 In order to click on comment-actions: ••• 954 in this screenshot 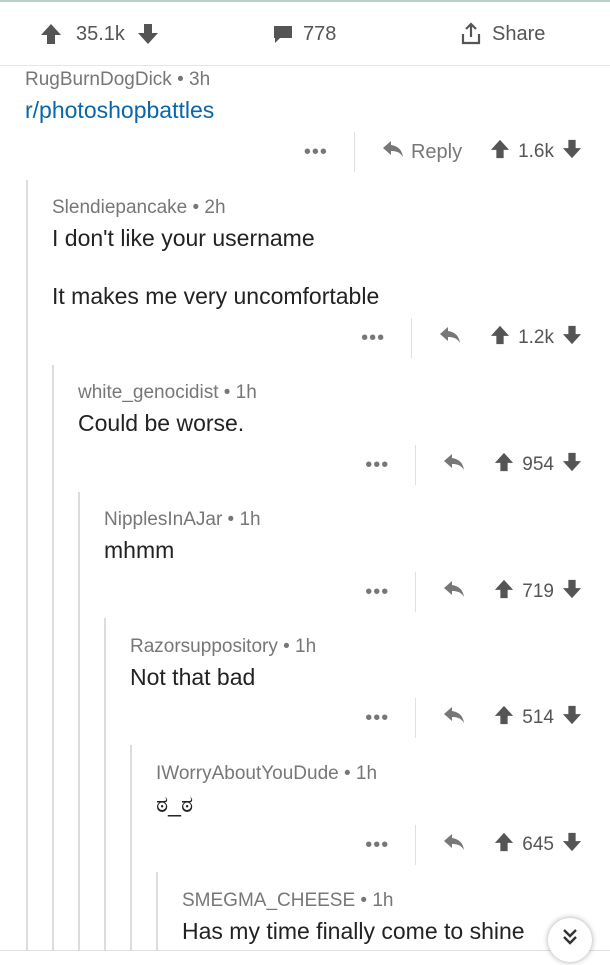, I will do `click(473, 465)`.